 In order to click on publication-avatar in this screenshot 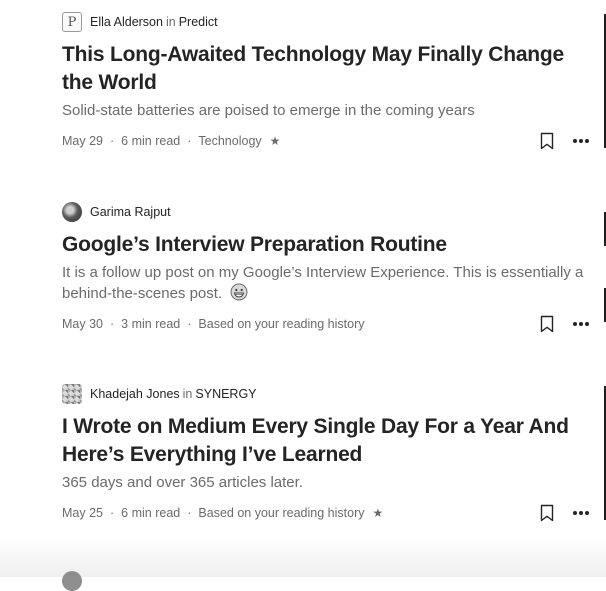, I will do `click(72, 394)`.